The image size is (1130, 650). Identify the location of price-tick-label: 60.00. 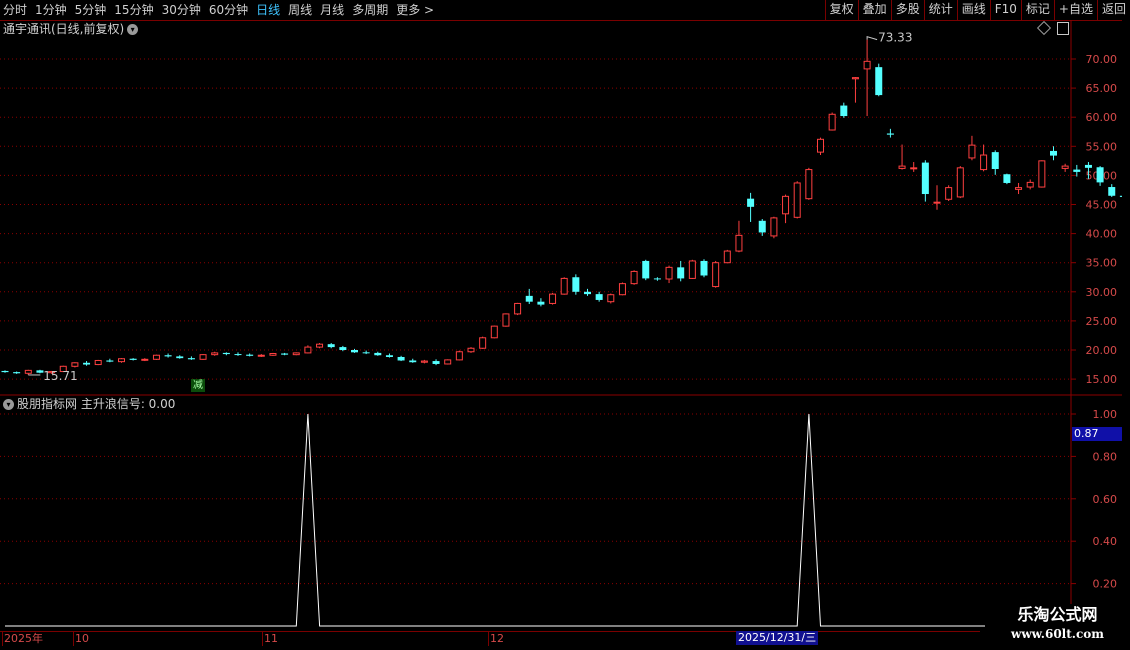
(1102, 117).